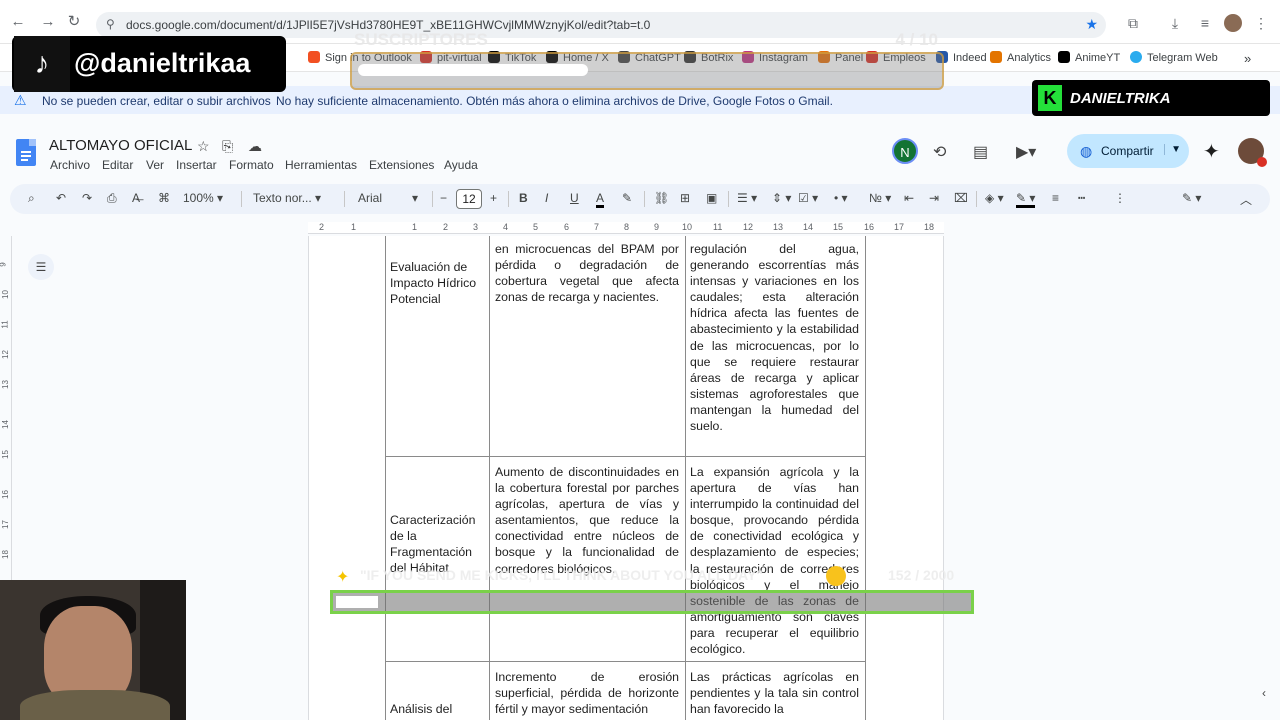  Describe the element at coordinates (155, 165) in the screenshot. I see `menu-ver: Ver` at that location.